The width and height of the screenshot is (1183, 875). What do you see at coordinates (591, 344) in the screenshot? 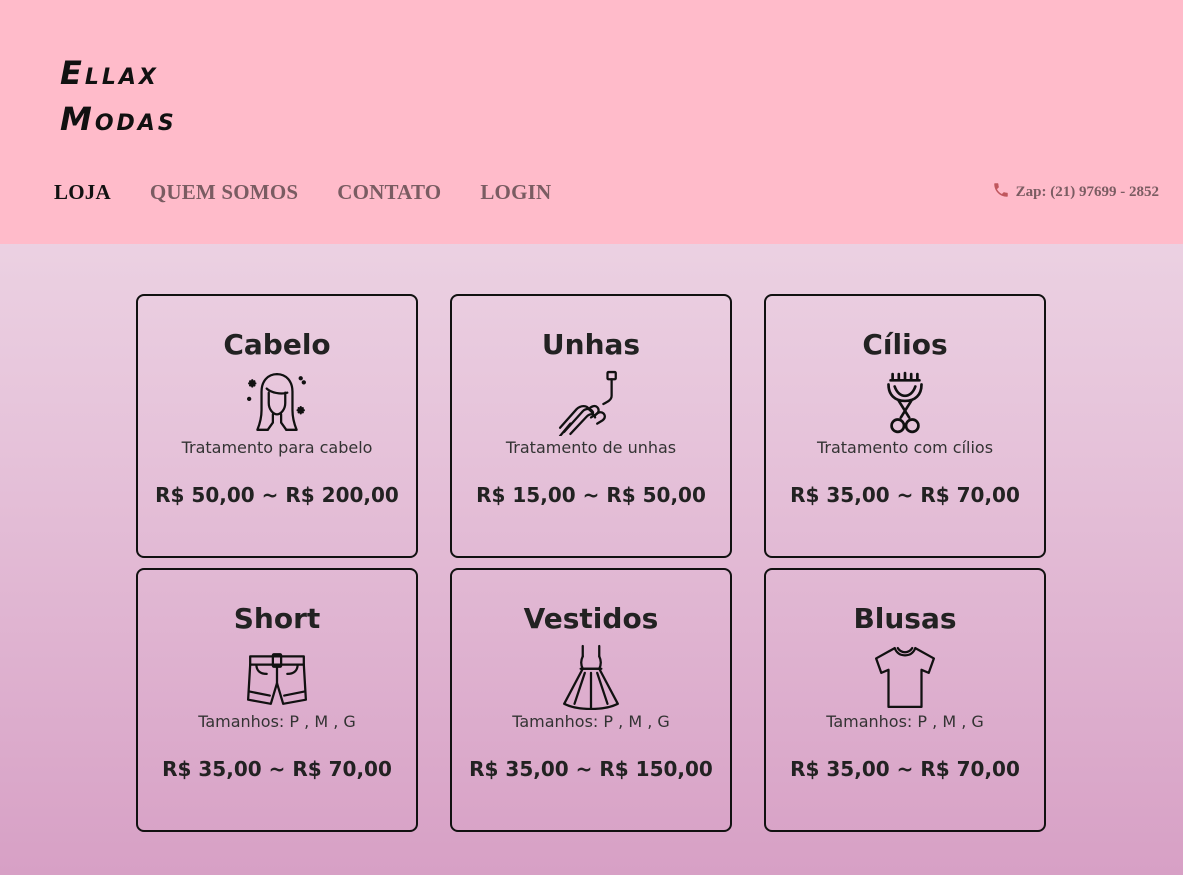
I see `card-title: Unhas` at bounding box center [591, 344].